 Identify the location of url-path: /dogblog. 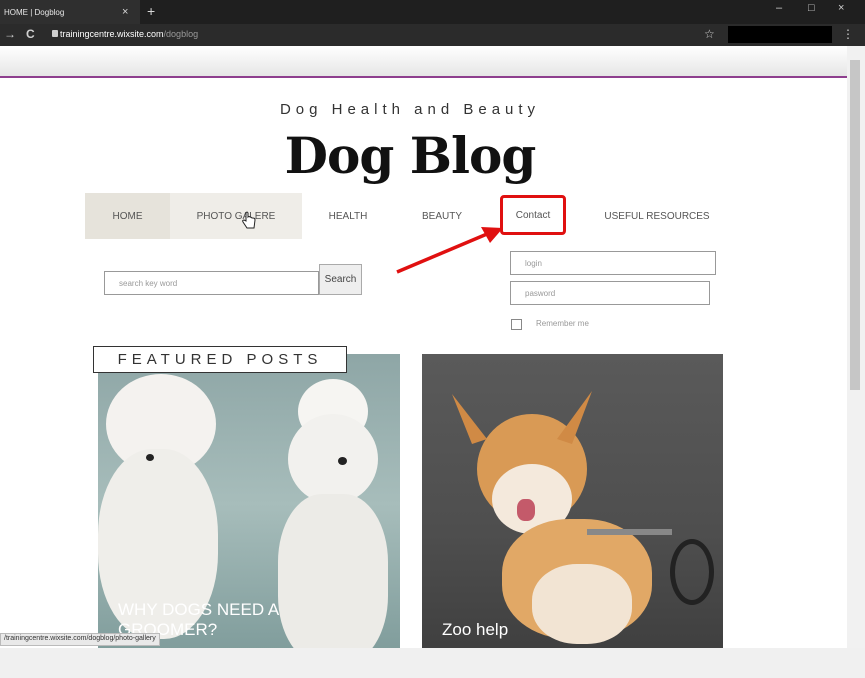
(181, 34).